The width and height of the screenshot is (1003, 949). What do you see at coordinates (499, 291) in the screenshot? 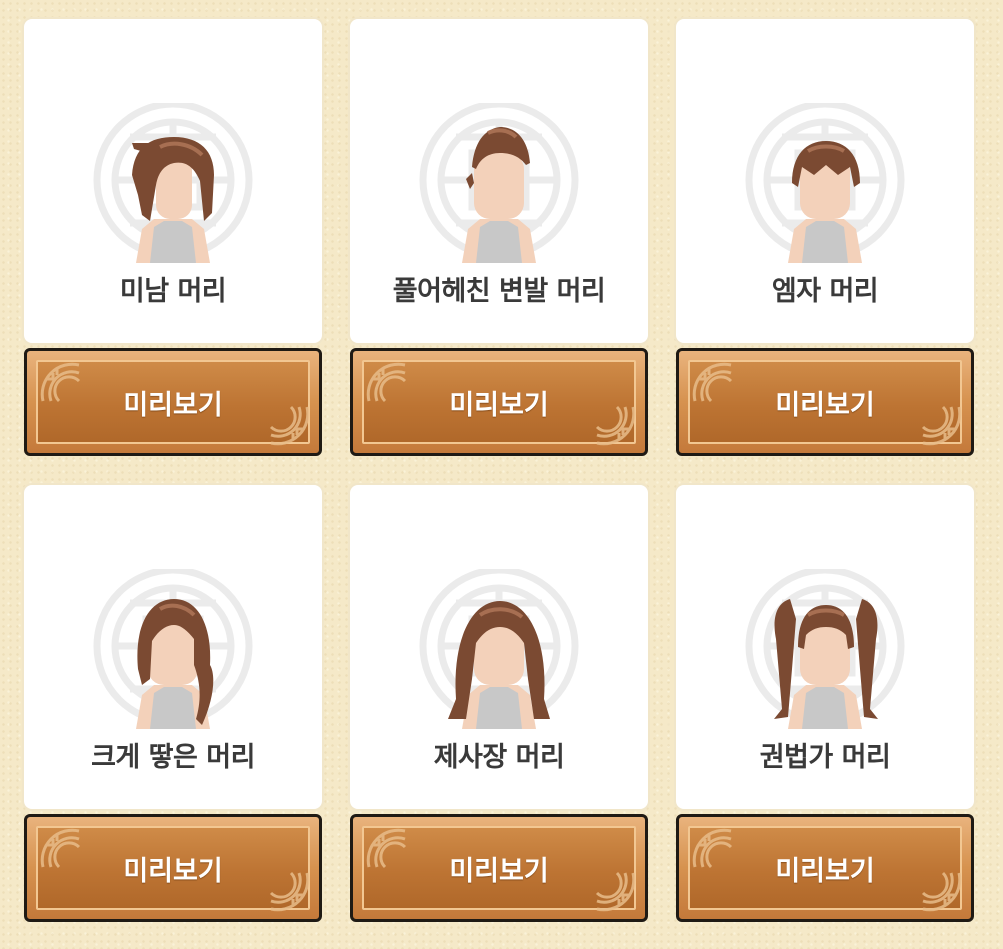
I see `hairstyle-name: 풀어헤친 변발 머리` at bounding box center [499, 291].